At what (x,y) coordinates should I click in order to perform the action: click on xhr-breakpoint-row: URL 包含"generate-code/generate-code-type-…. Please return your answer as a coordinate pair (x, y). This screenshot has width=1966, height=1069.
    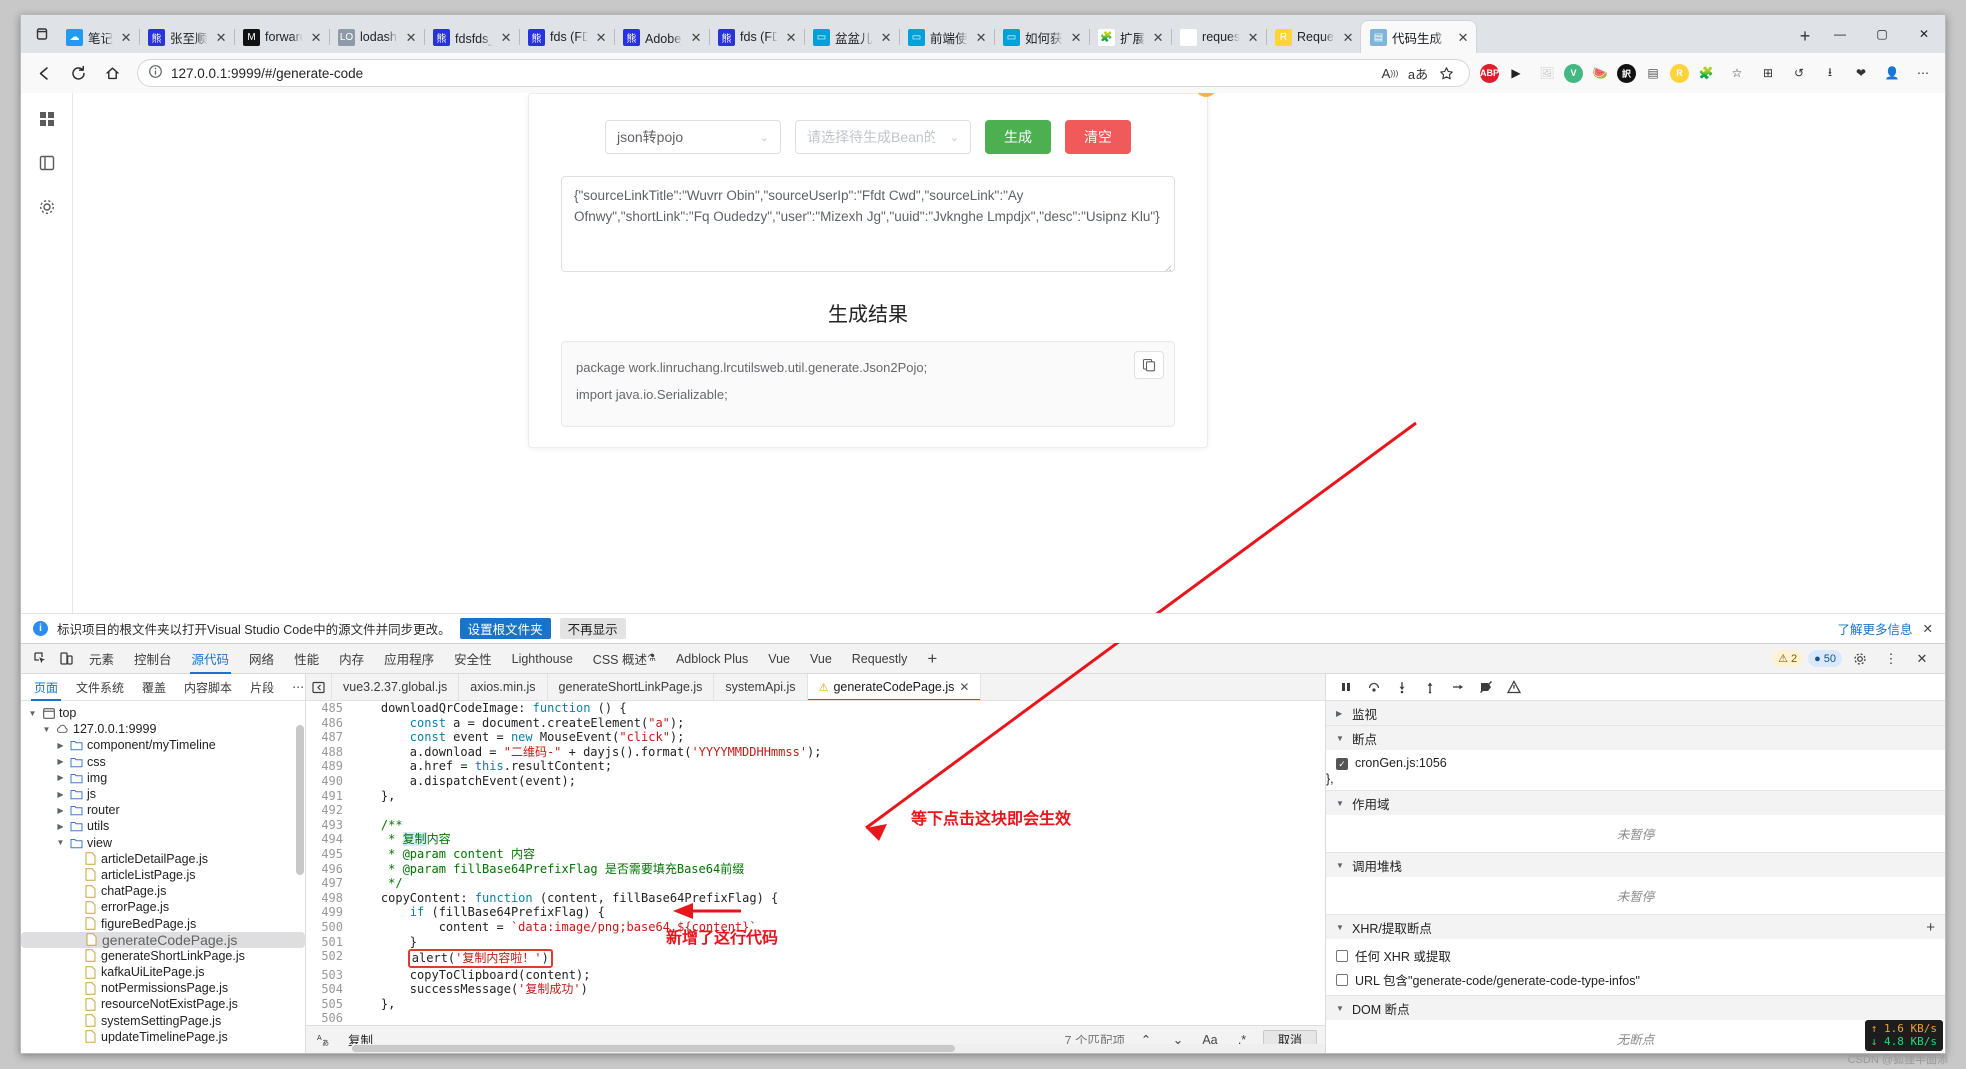
    Looking at the image, I should click on (1635, 979).